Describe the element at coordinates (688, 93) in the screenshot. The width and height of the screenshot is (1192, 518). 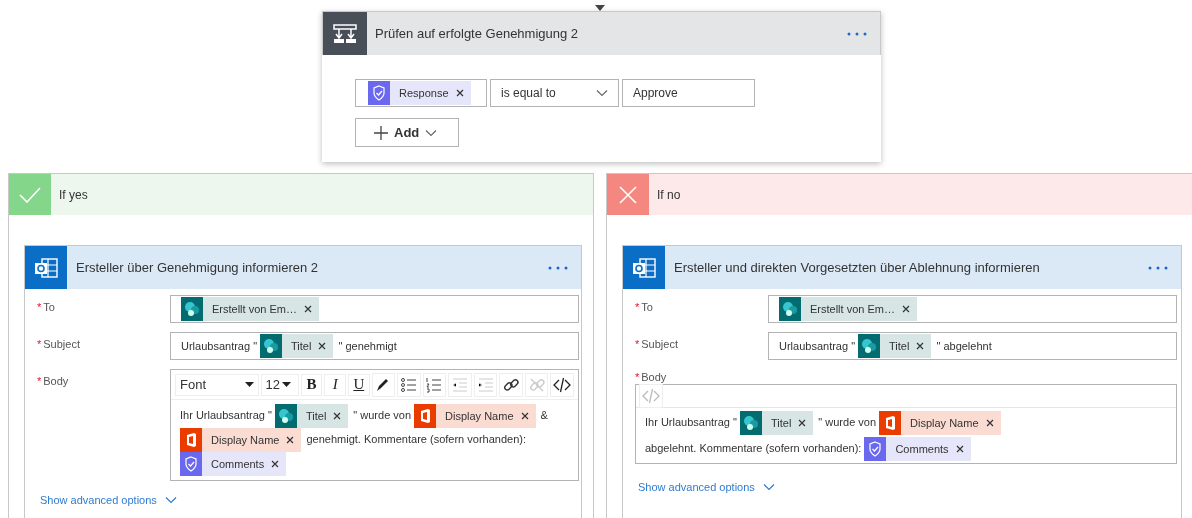
I see `value-field: Approve` at that location.